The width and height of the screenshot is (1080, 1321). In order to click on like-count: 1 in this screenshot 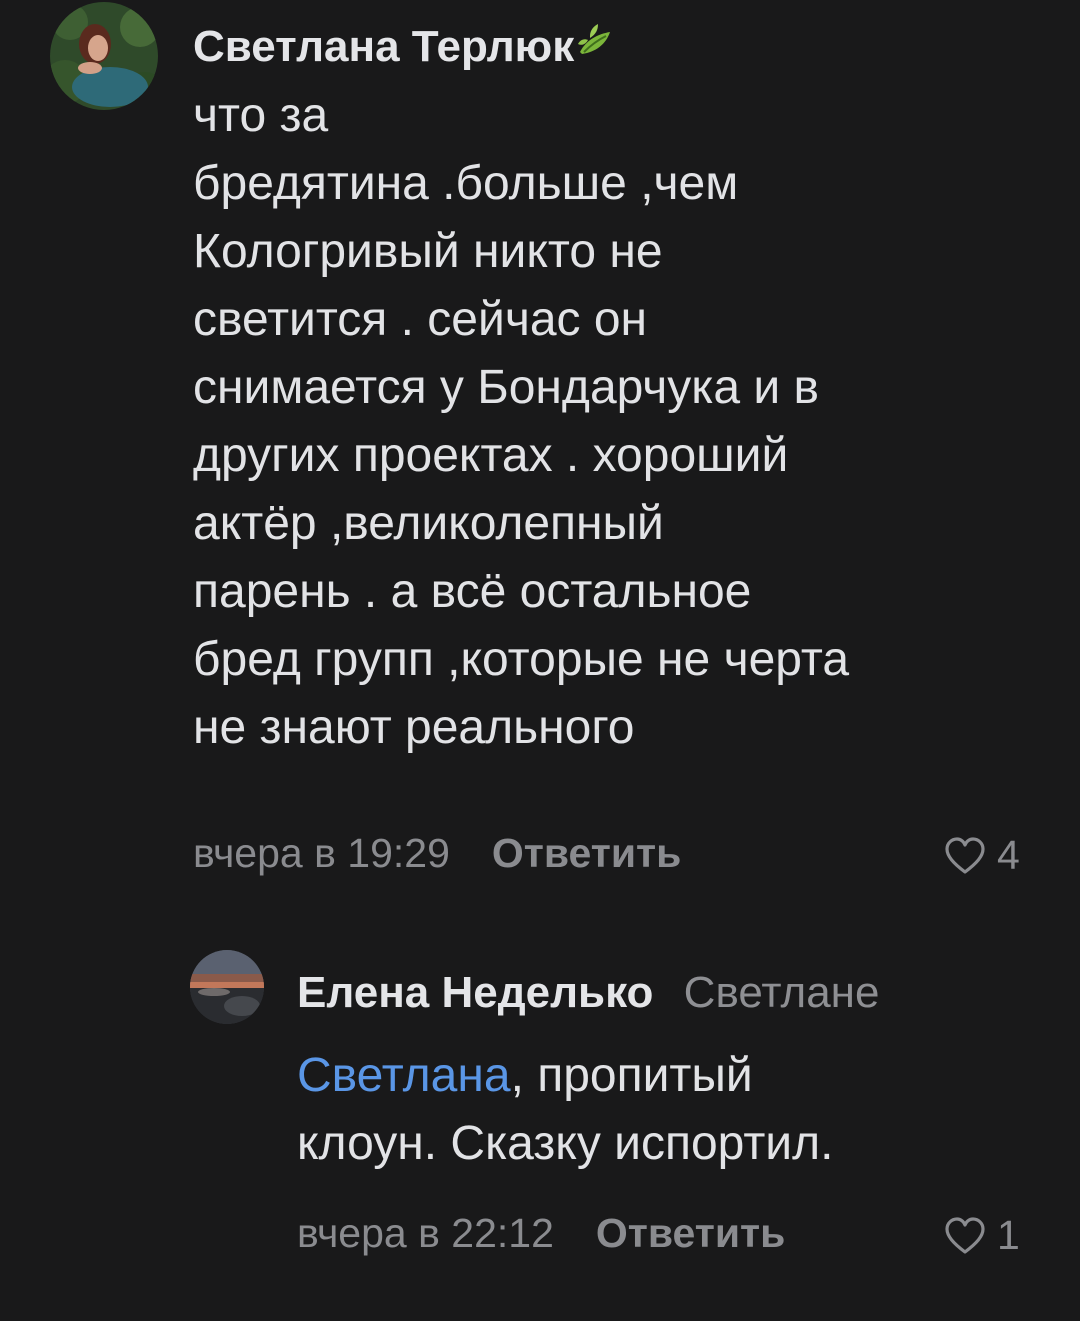, I will do `click(1008, 1235)`.